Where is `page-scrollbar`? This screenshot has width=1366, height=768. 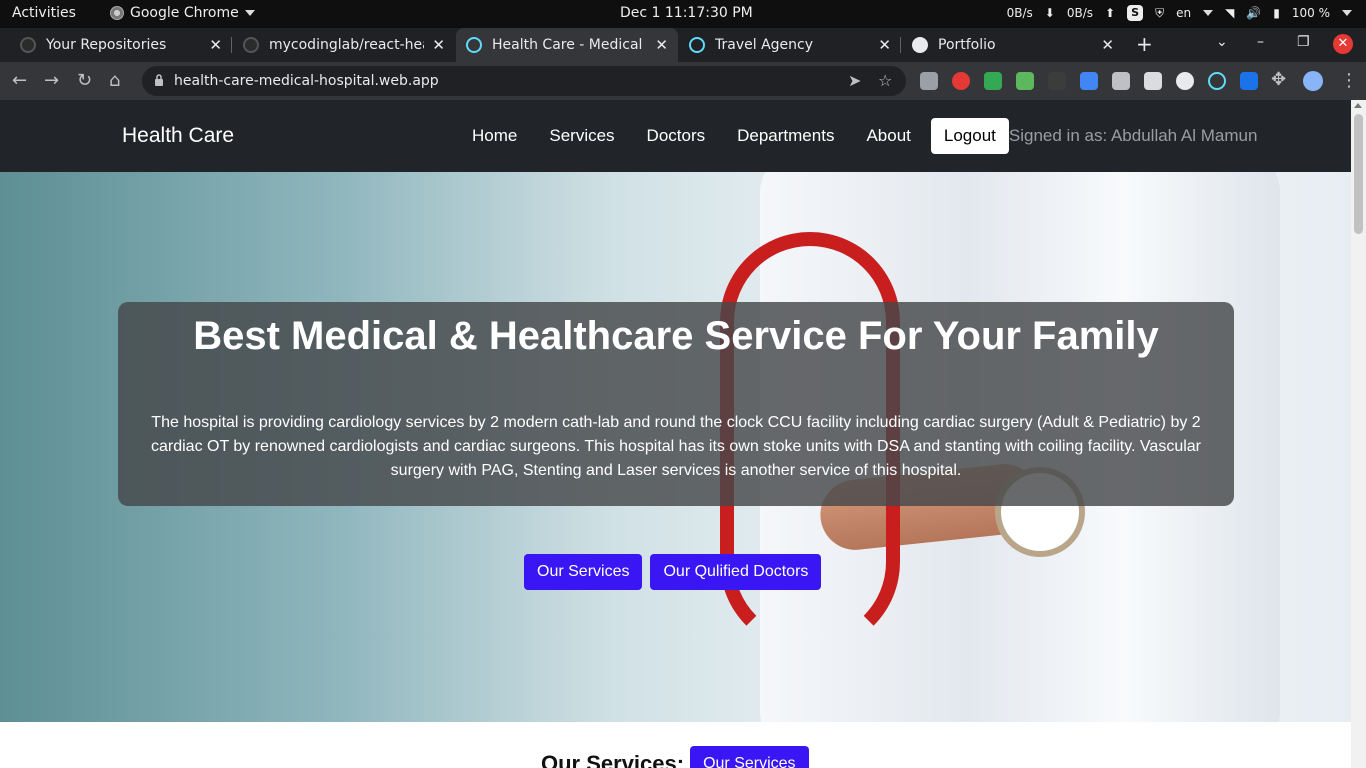
page-scrollbar is located at coordinates (1358, 434).